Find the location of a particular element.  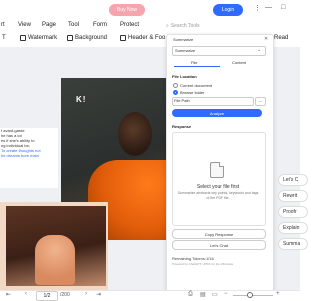

response-label: Response is located at coordinates (182, 126).